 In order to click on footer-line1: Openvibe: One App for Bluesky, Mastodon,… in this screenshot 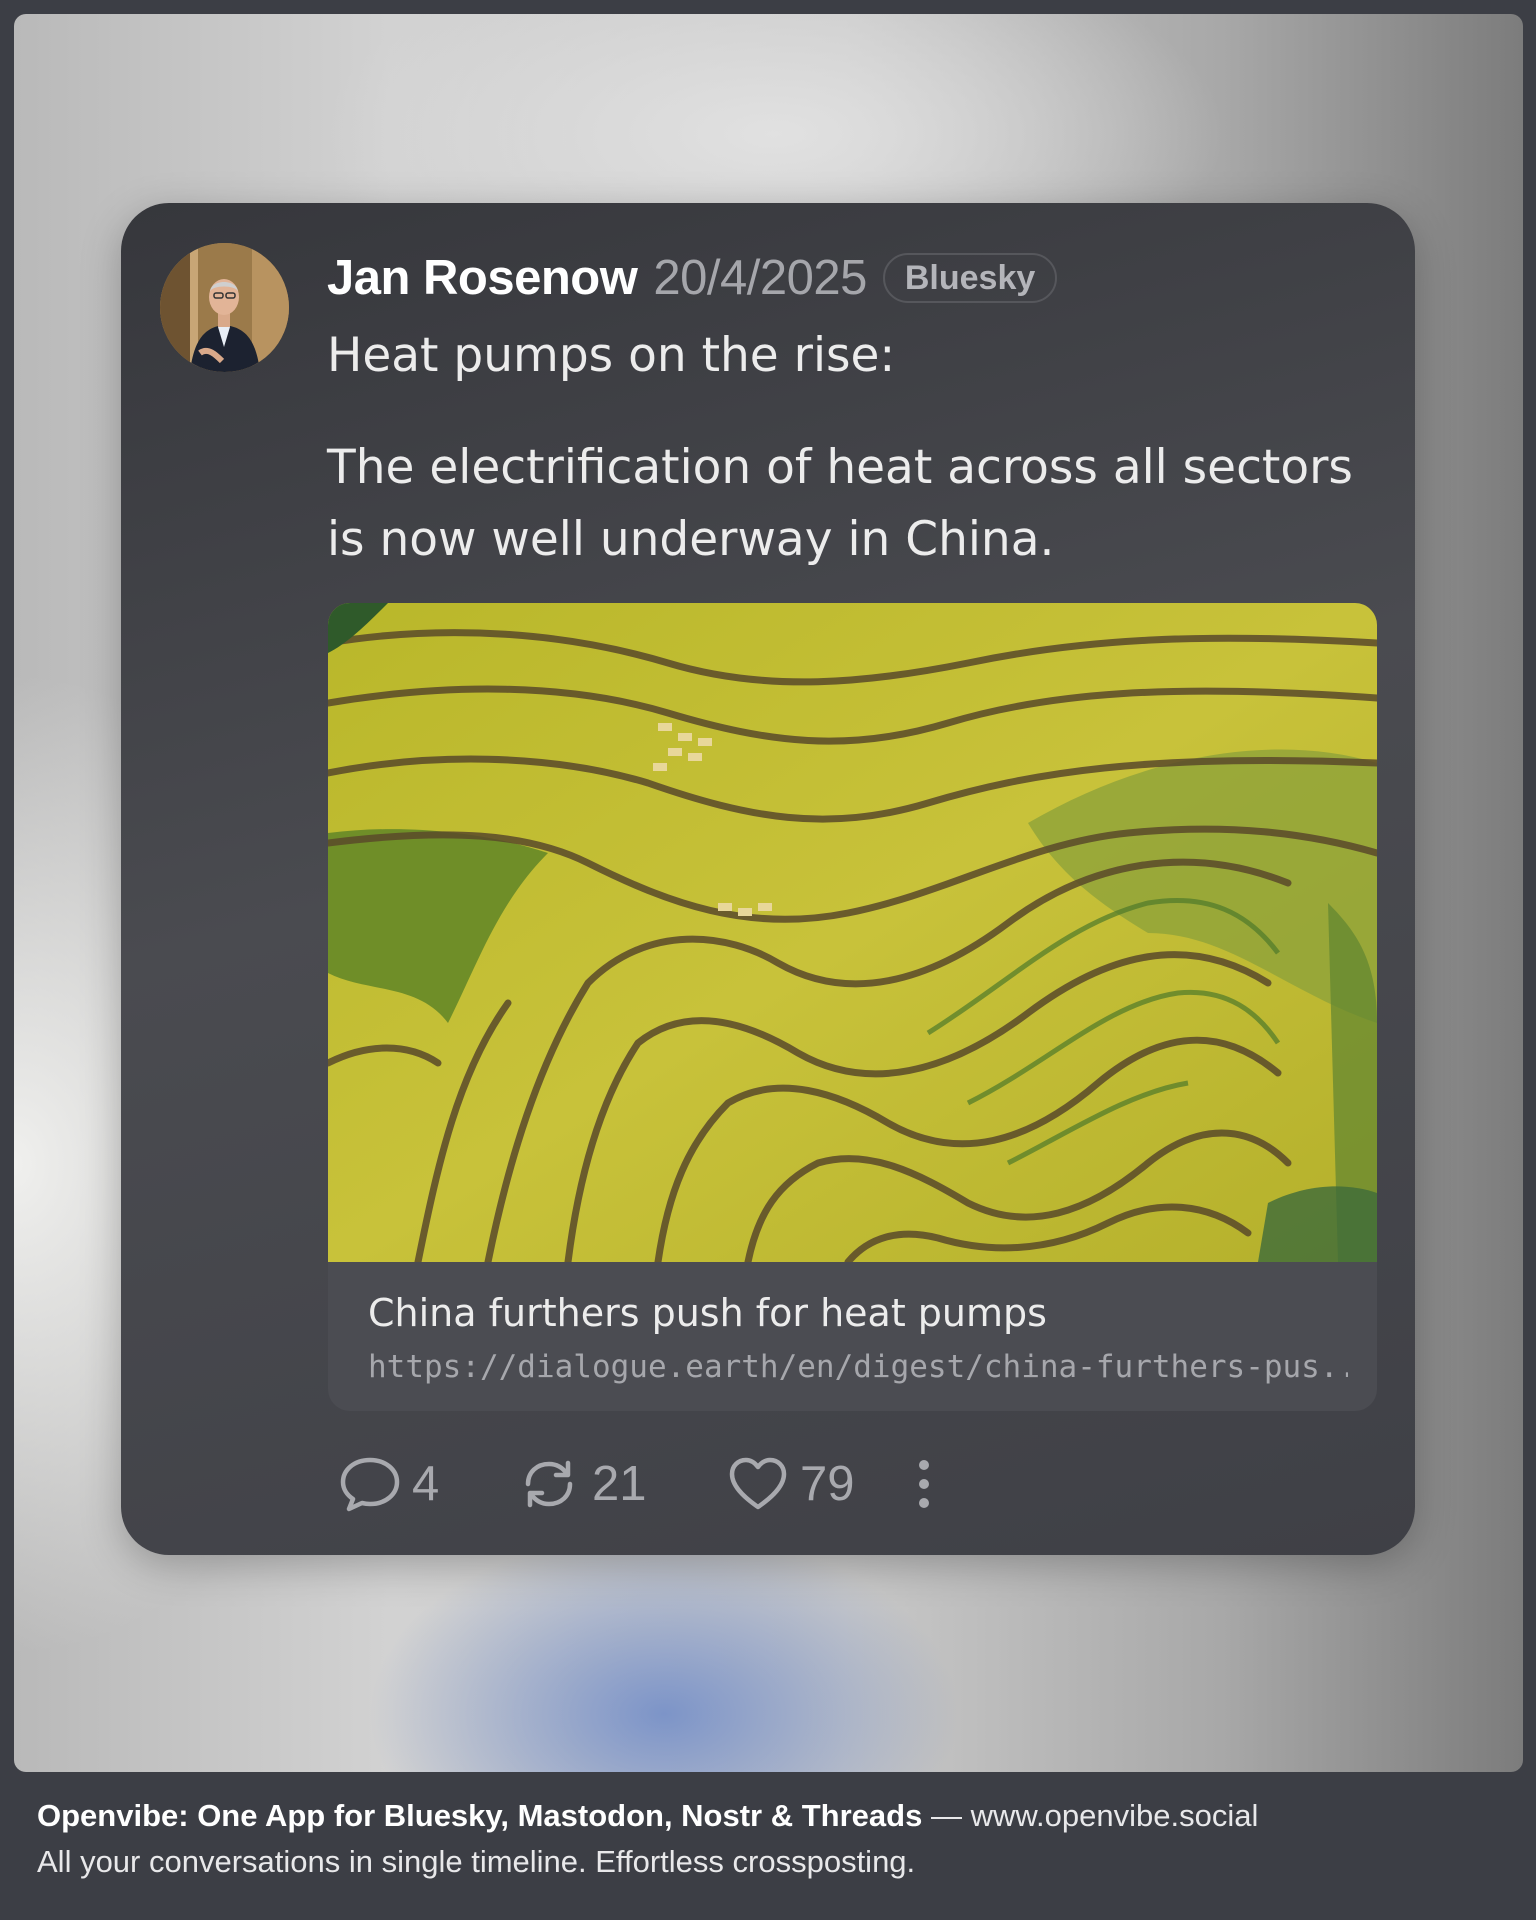, I will do `click(647, 1816)`.